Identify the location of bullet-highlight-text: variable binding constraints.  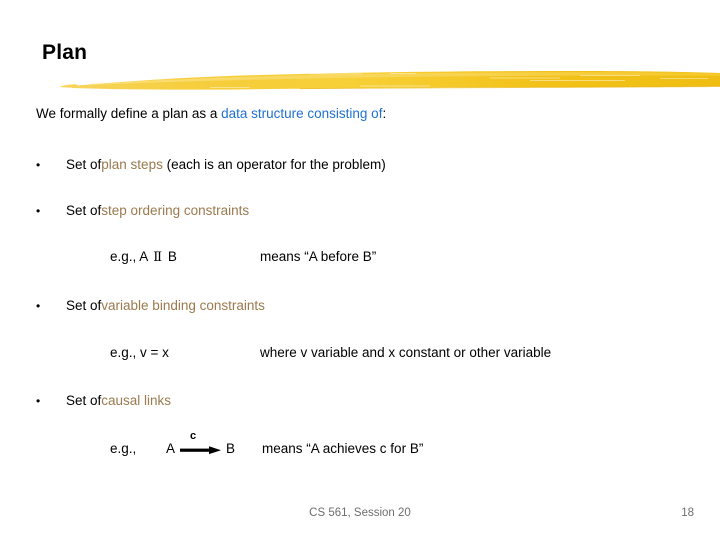
(183, 305).